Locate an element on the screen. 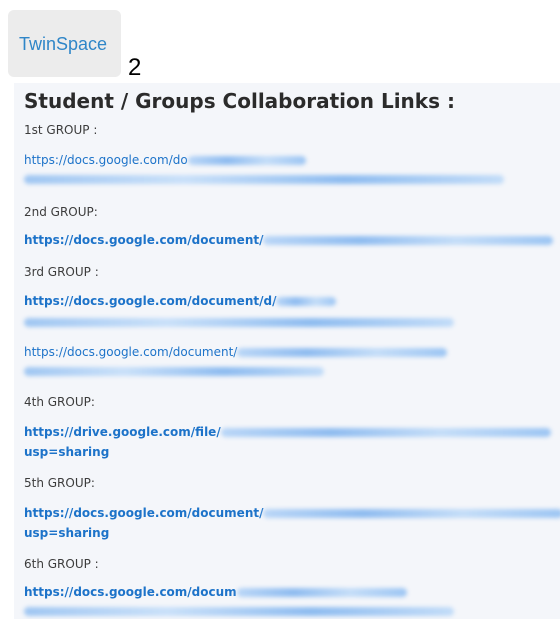  link-text: https://drive.google.com/file/ is located at coordinates (122, 432).